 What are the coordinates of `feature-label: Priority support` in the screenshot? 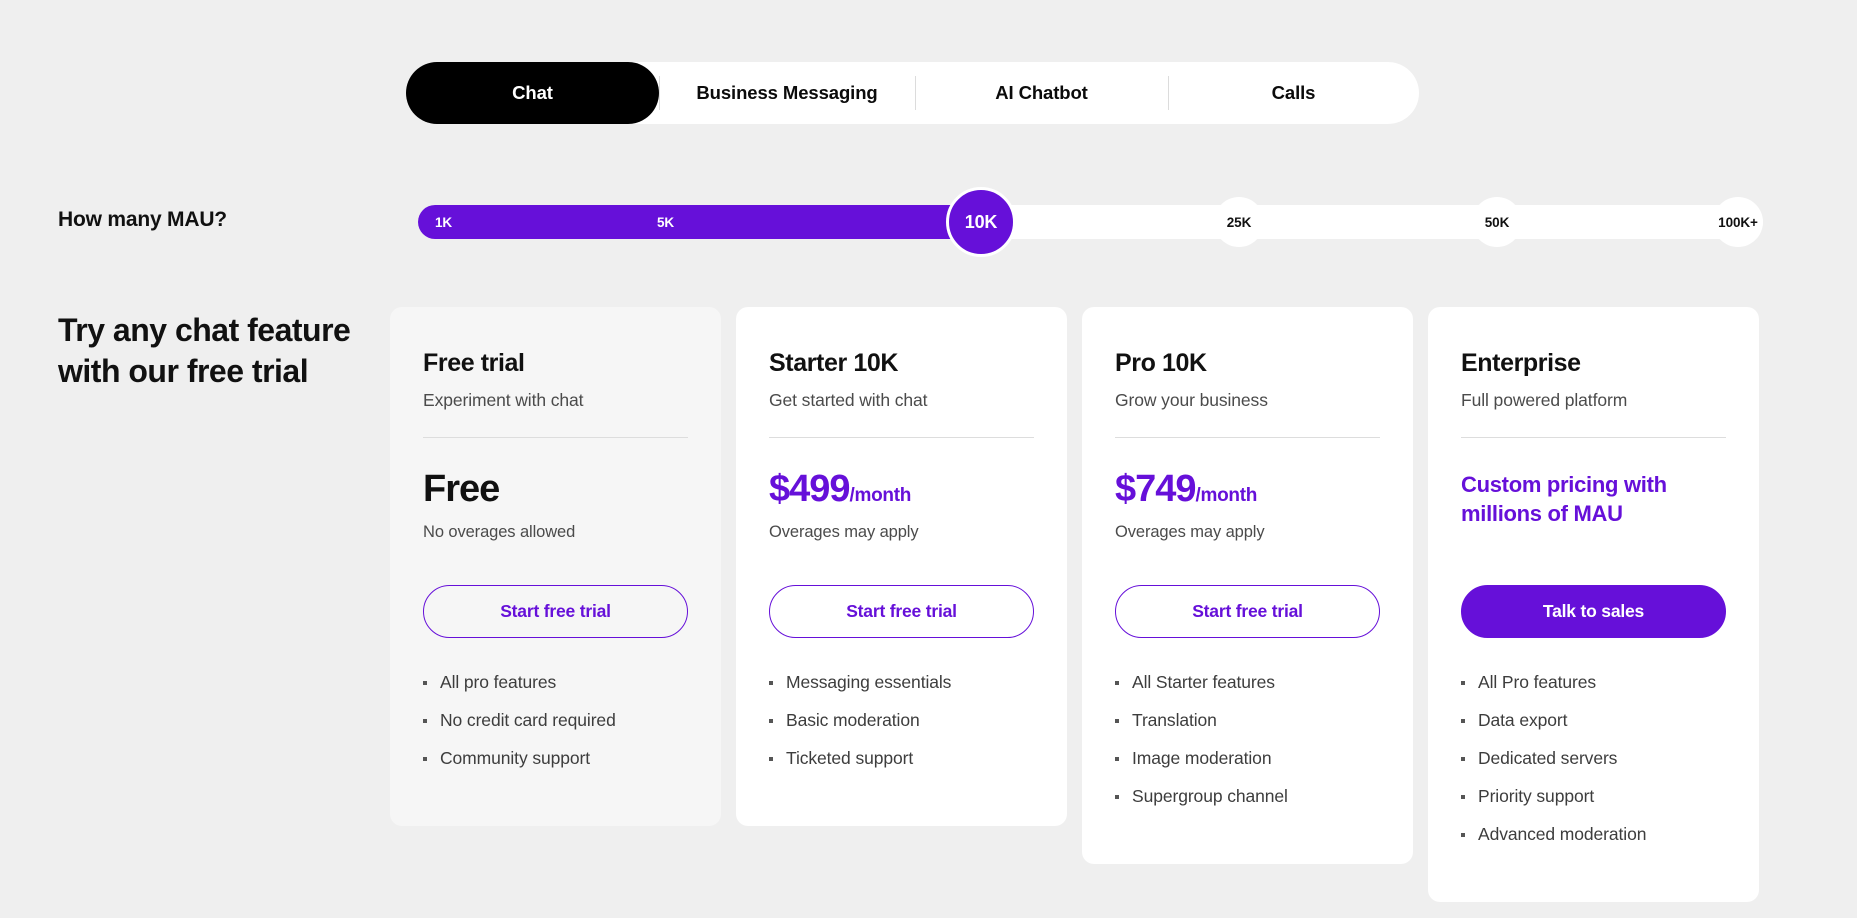 It's located at (1536, 795).